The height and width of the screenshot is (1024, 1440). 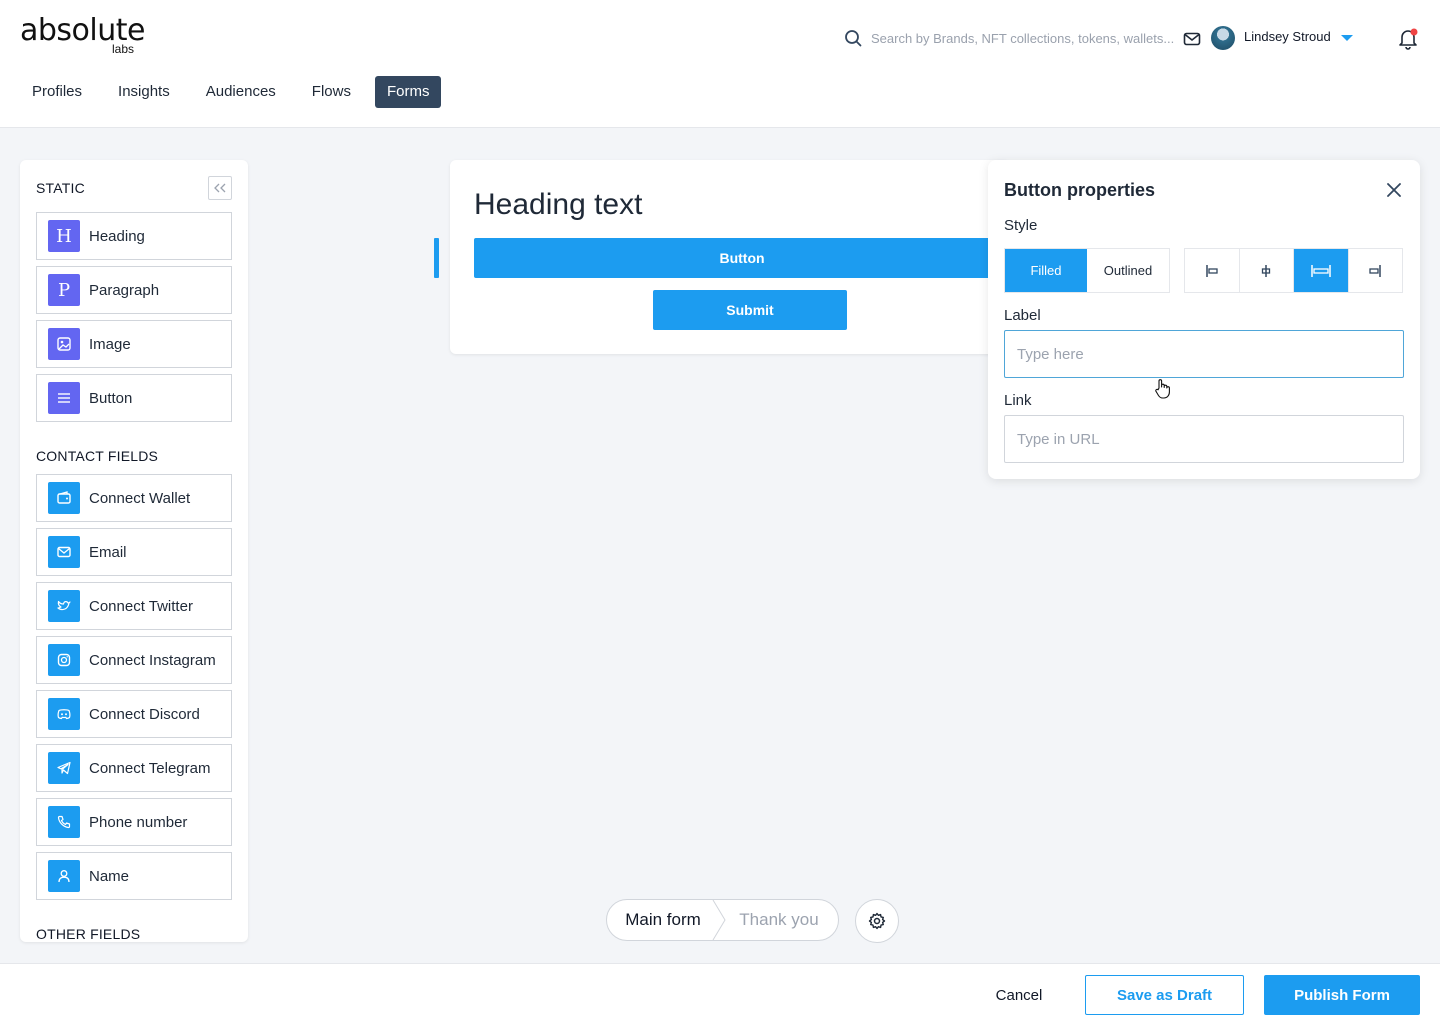 I want to click on sidebar-item-email: Email, so click(x=134, y=552).